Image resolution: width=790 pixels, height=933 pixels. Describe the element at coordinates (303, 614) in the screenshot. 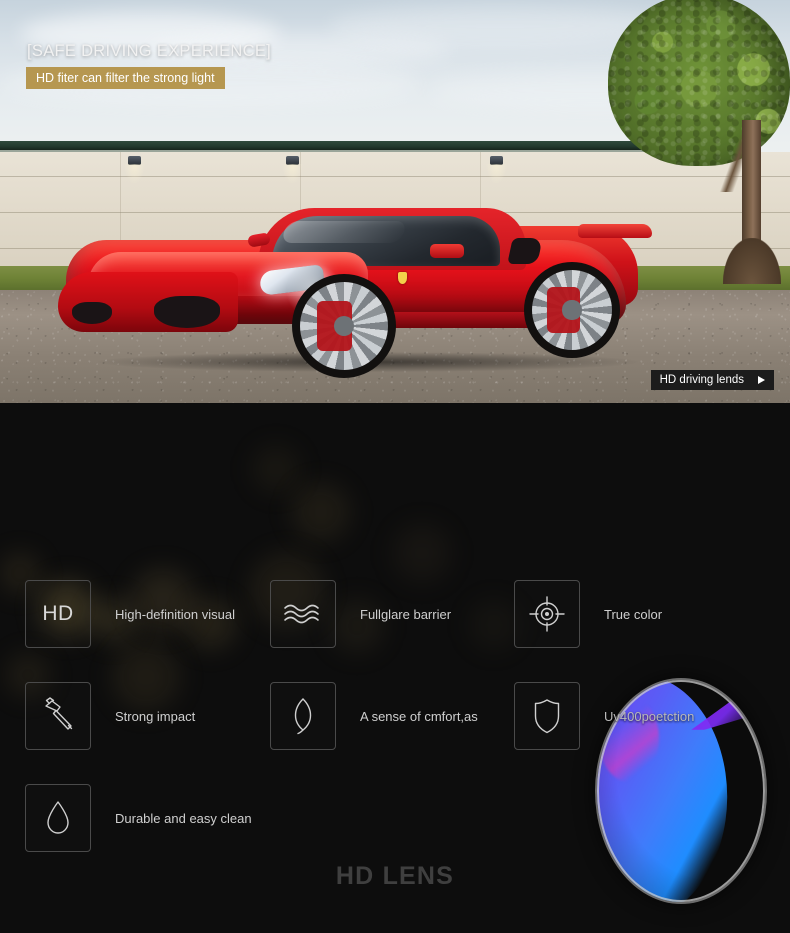

I see `waves-icon` at that location.